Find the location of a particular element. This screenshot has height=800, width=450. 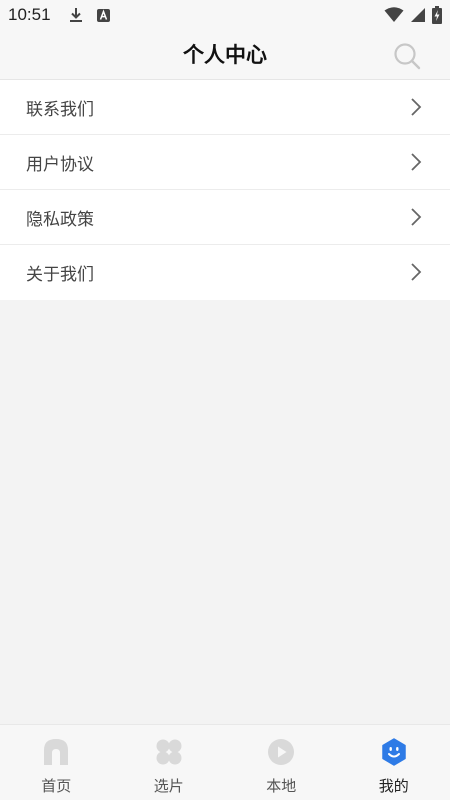

menu-item-label: 关于我们 is located at coordinates (60, 275).